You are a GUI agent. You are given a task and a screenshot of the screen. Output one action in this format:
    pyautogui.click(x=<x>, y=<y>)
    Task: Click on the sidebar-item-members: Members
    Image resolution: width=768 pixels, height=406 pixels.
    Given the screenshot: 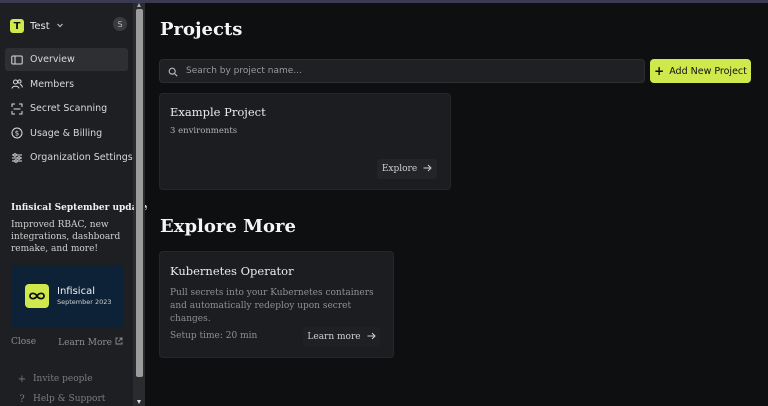 What is the action you would take?
    pyautogui.click(x=66, y=84)
    